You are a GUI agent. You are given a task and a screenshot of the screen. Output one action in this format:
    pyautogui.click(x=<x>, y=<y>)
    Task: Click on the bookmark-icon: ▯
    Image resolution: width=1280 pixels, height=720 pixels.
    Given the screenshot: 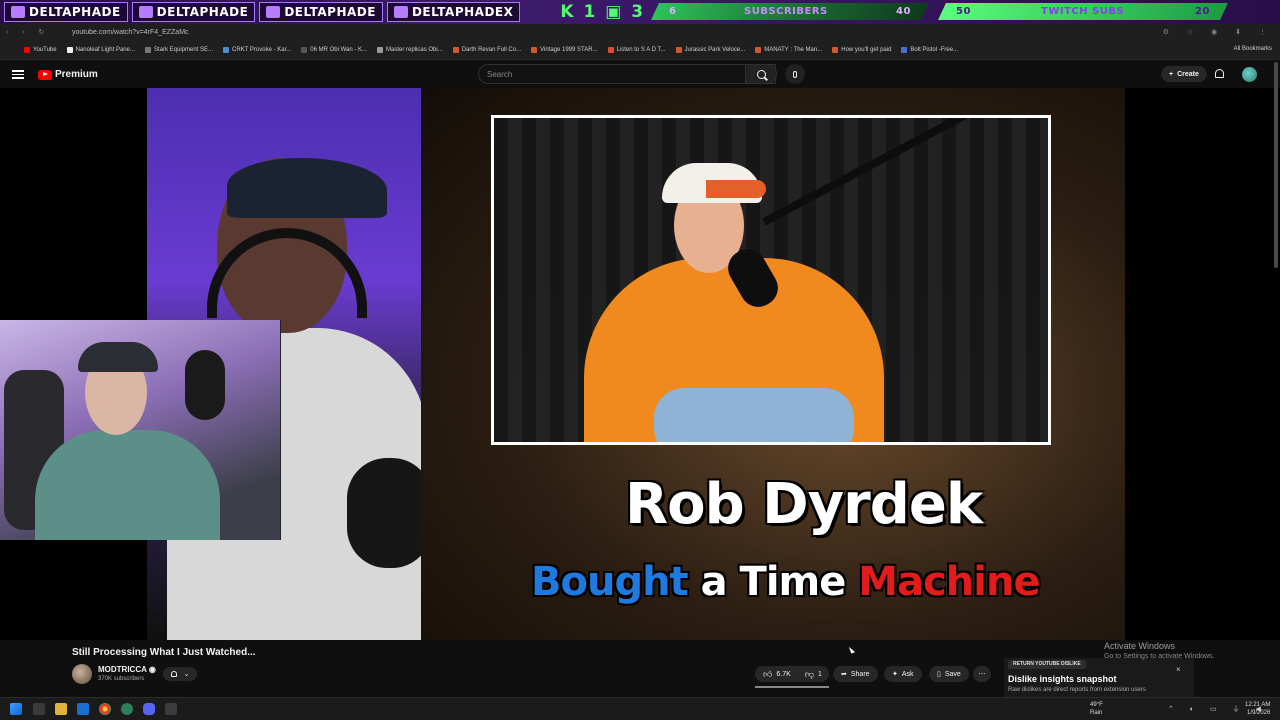 What is the action you would take?
    pyautogui.click(x=939, y=674)
    